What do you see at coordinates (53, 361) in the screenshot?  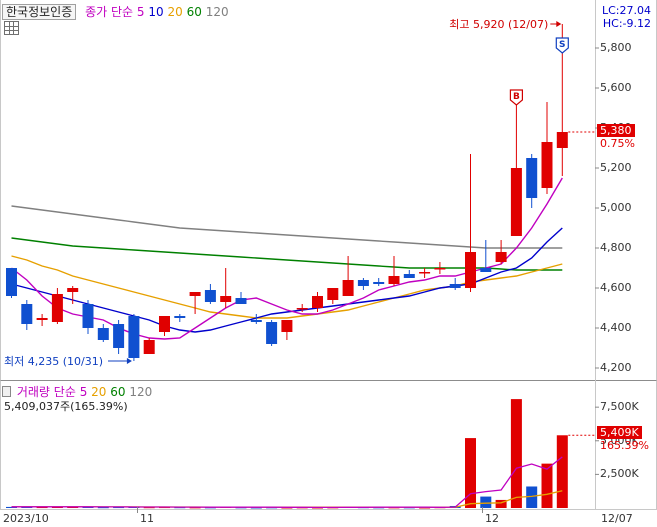 I see `low-annotation: 최저 4,235 (10/31)` at bounding box center [53, 361].